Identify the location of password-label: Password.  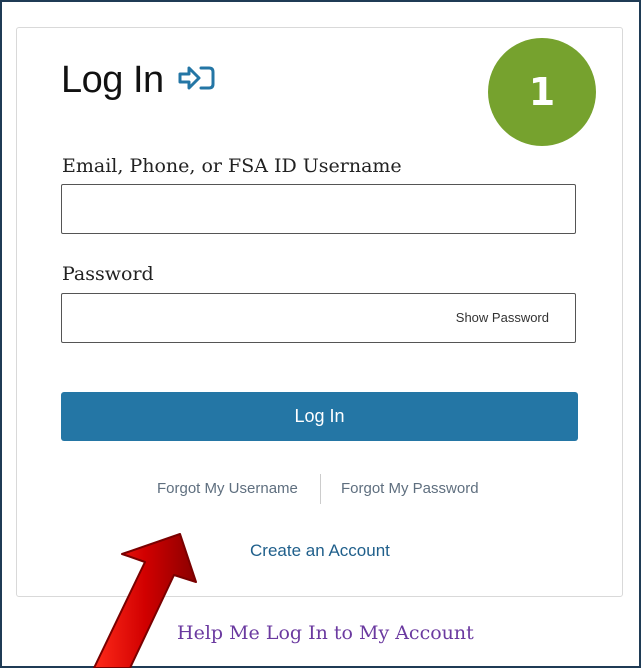
(108, 274).